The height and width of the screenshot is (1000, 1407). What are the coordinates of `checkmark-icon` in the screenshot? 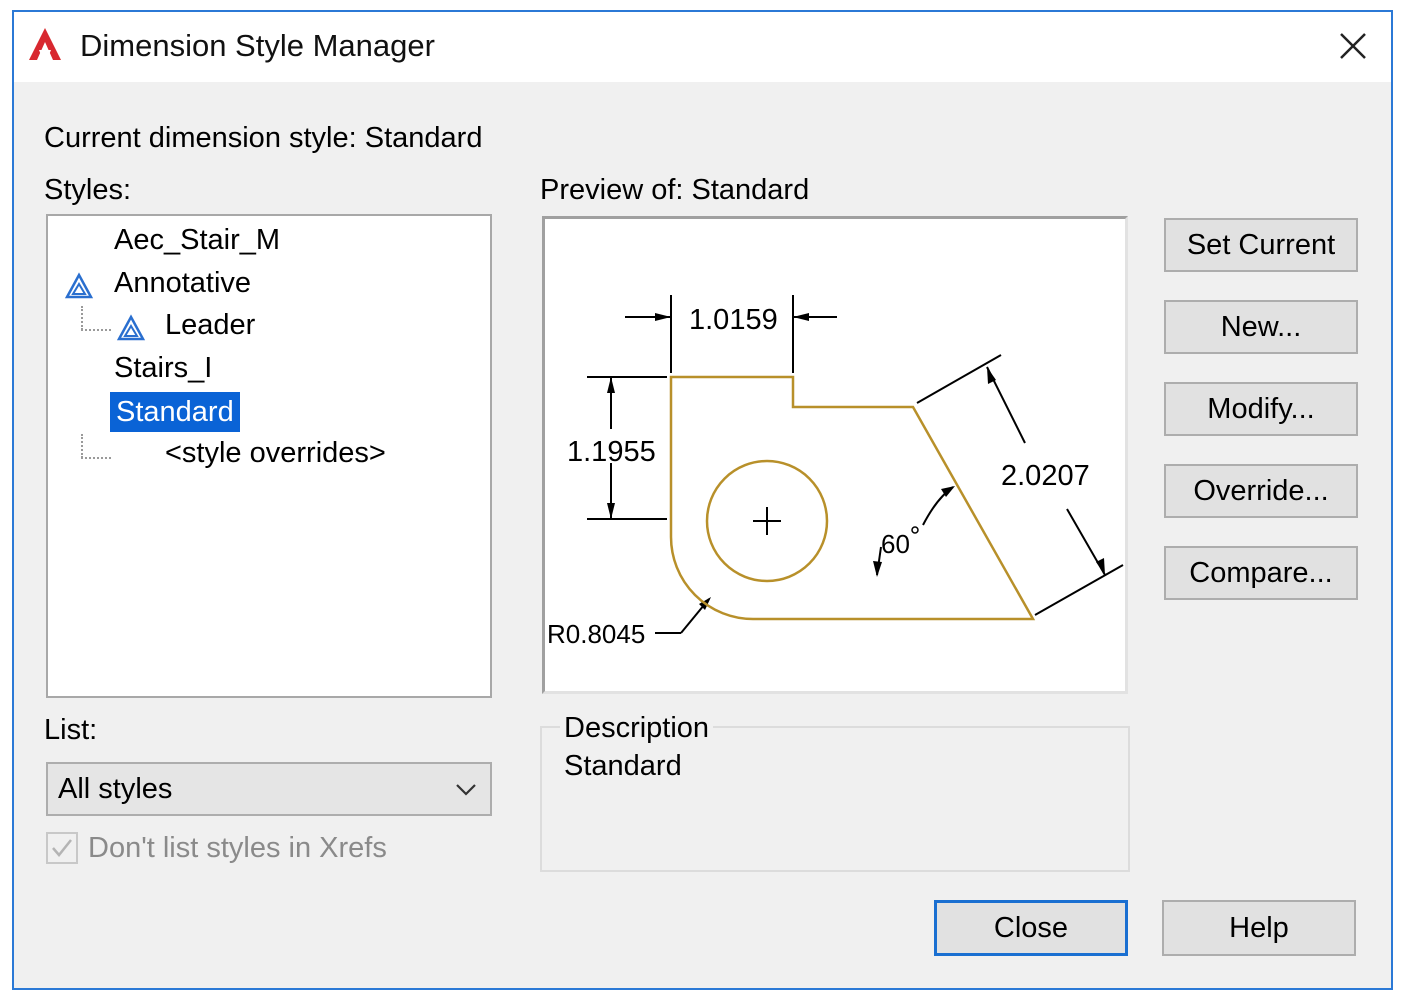 It's located at (62, 848).